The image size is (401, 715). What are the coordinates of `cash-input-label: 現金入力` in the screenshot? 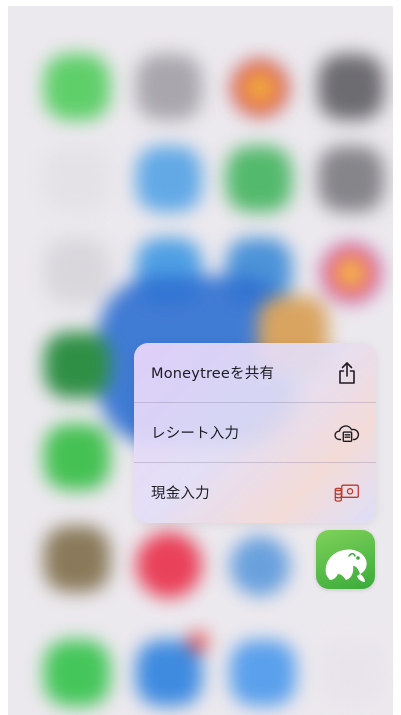 It's located at (180, 494).